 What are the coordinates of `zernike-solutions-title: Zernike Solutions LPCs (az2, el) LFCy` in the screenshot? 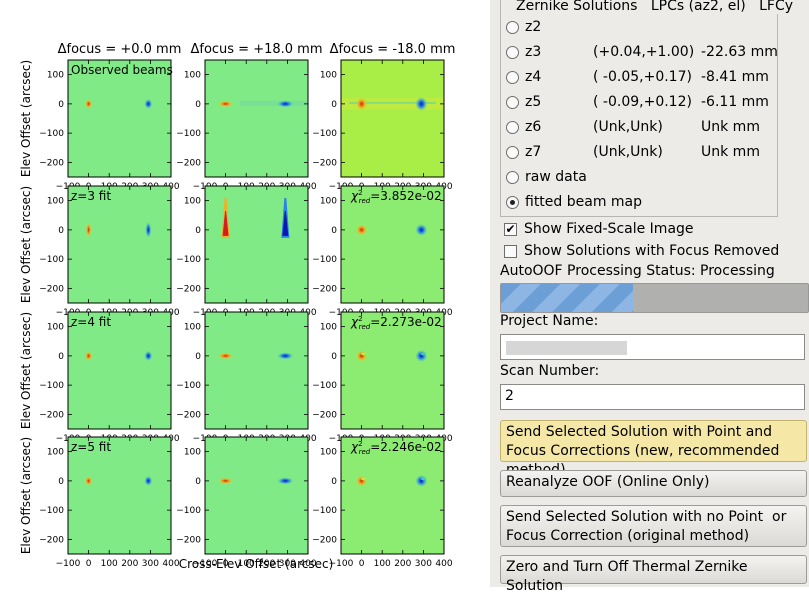 It's located at (655, 7).